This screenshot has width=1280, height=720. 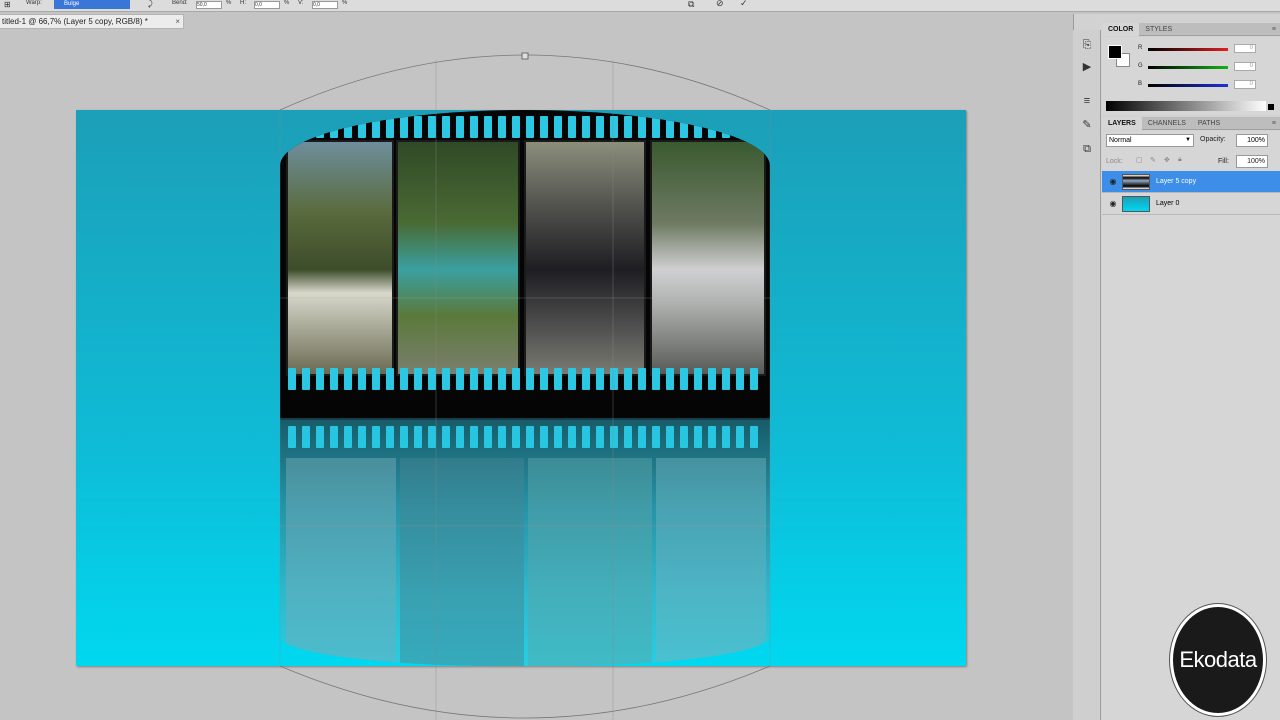 I want to click on warp-style-select: Bulge, so click(x=92, y=4).